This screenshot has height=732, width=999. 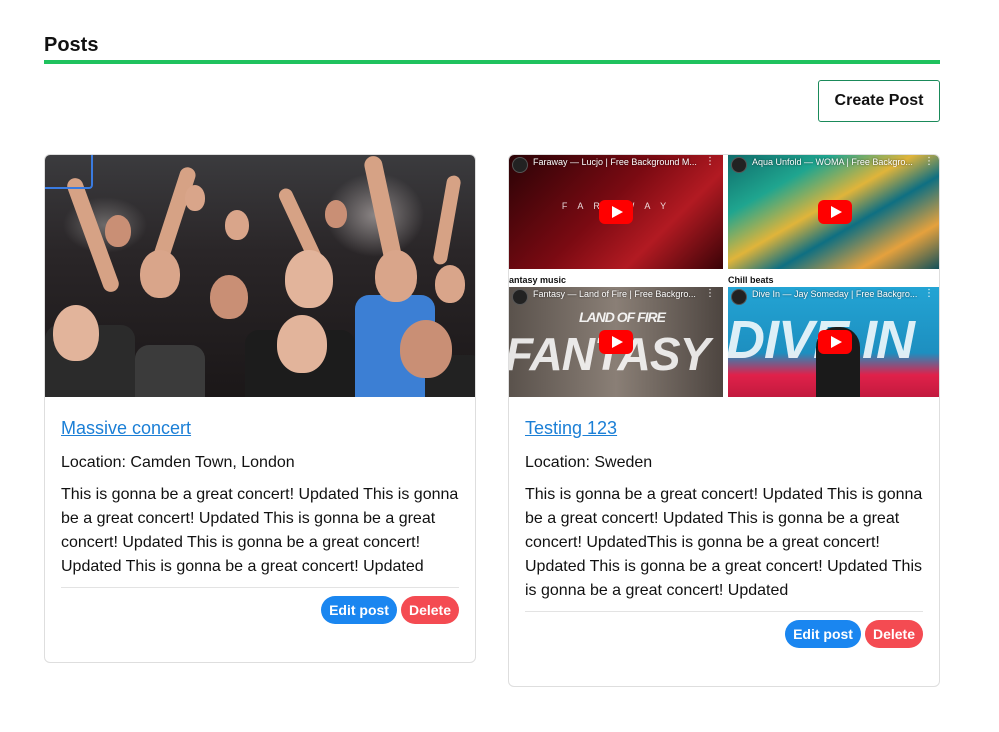 I want to click on page-title: Posts, so click(x=71, y=45).